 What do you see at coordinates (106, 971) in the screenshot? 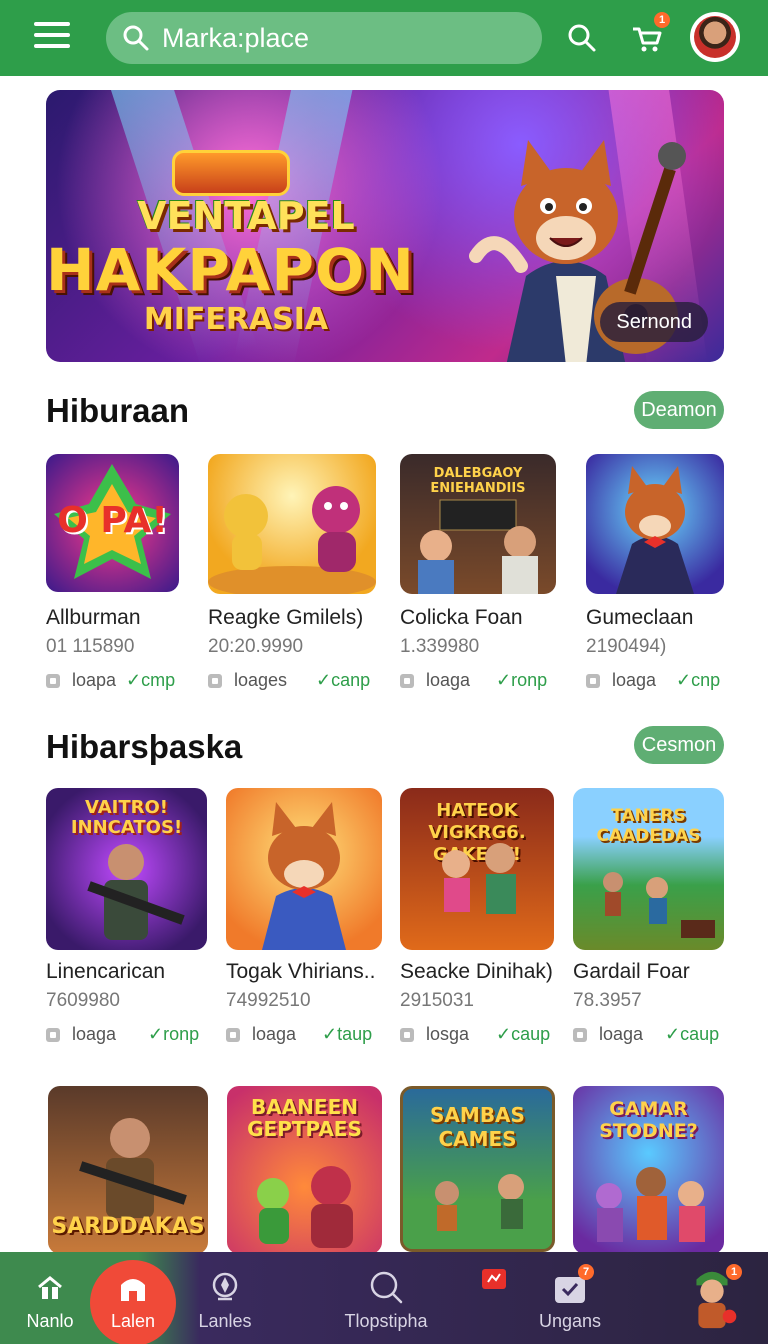
I see `game-title: Linencarican` at bounding box center [106, 971].